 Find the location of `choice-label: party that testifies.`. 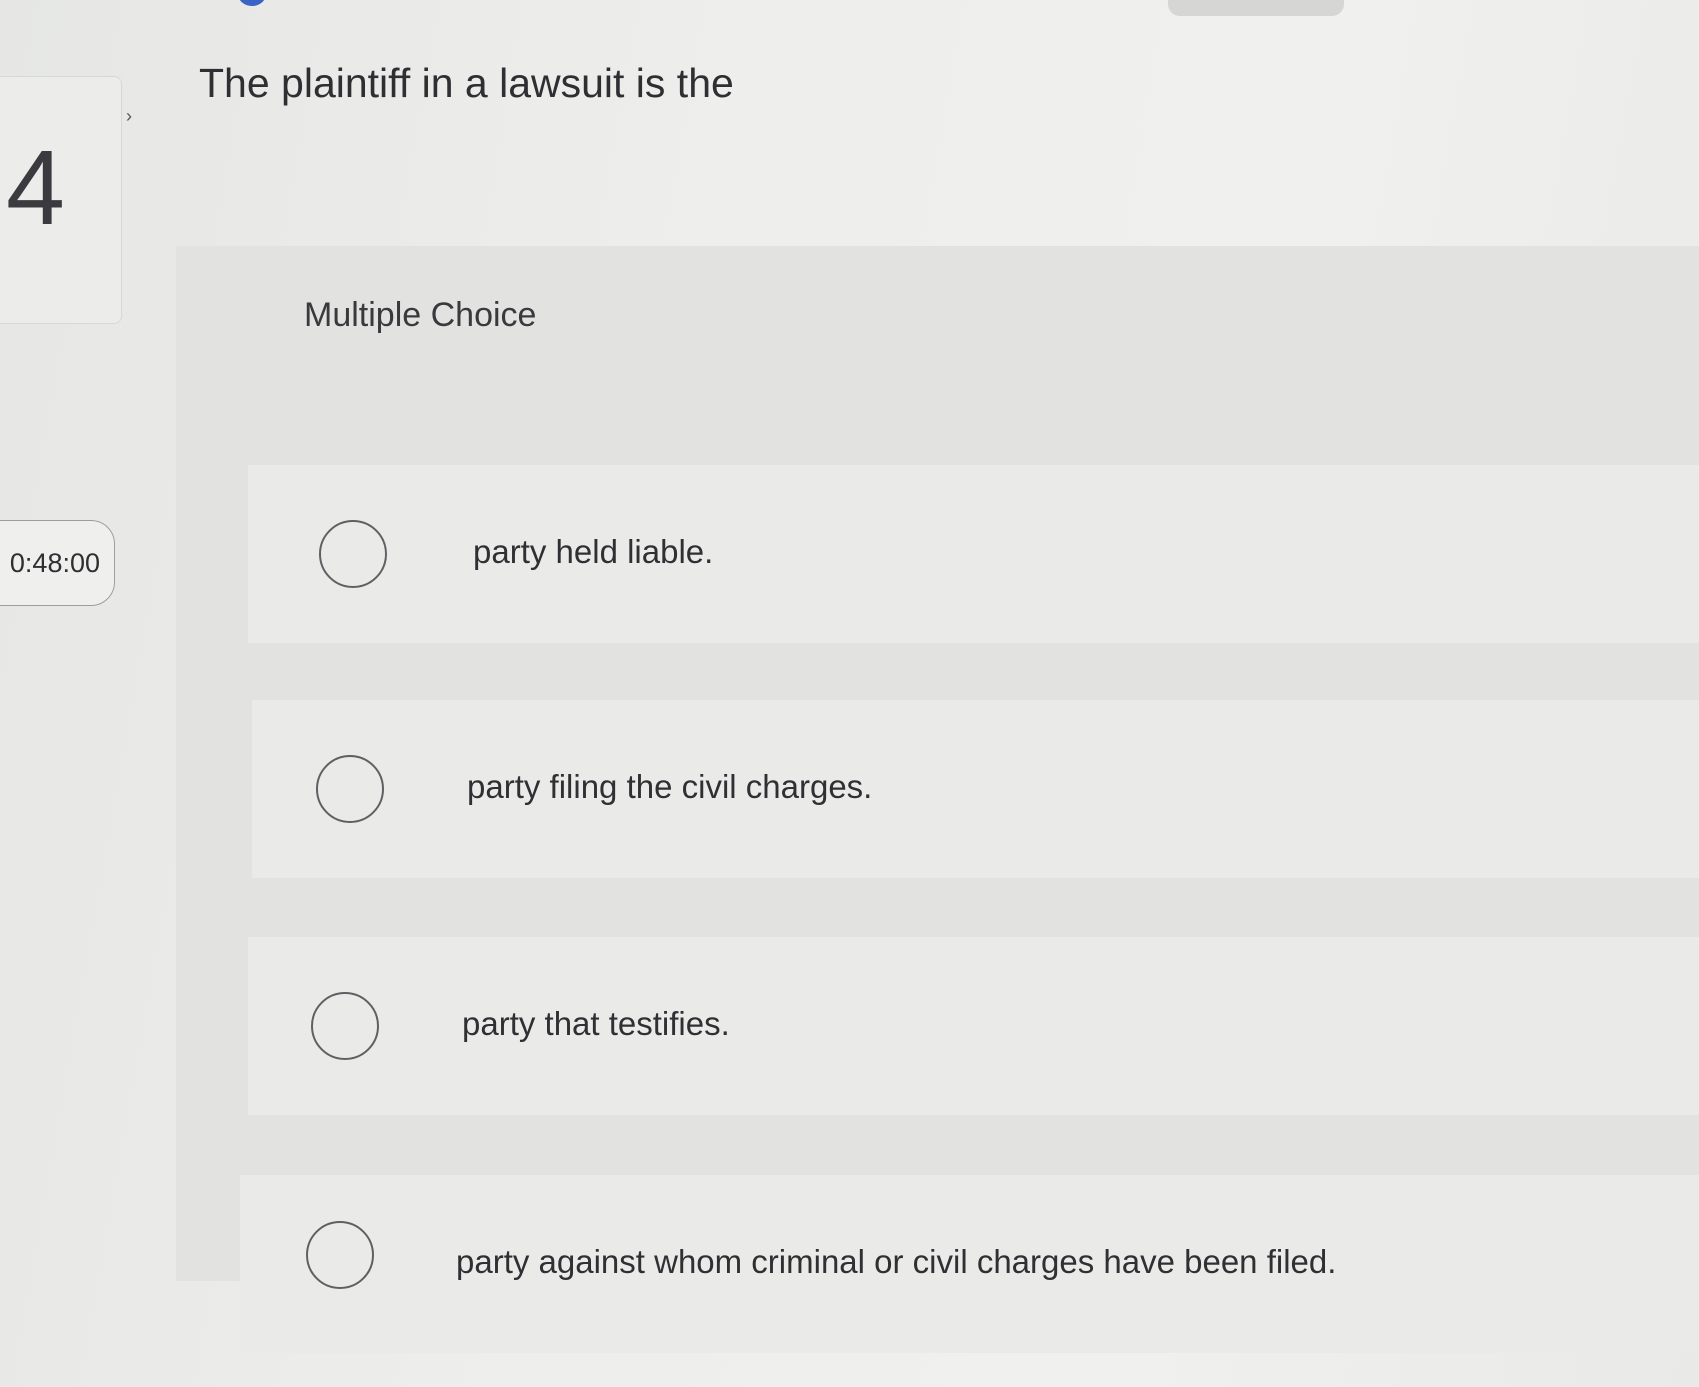

choice-label: party that testifies. is located at coordinates (596, 1023).